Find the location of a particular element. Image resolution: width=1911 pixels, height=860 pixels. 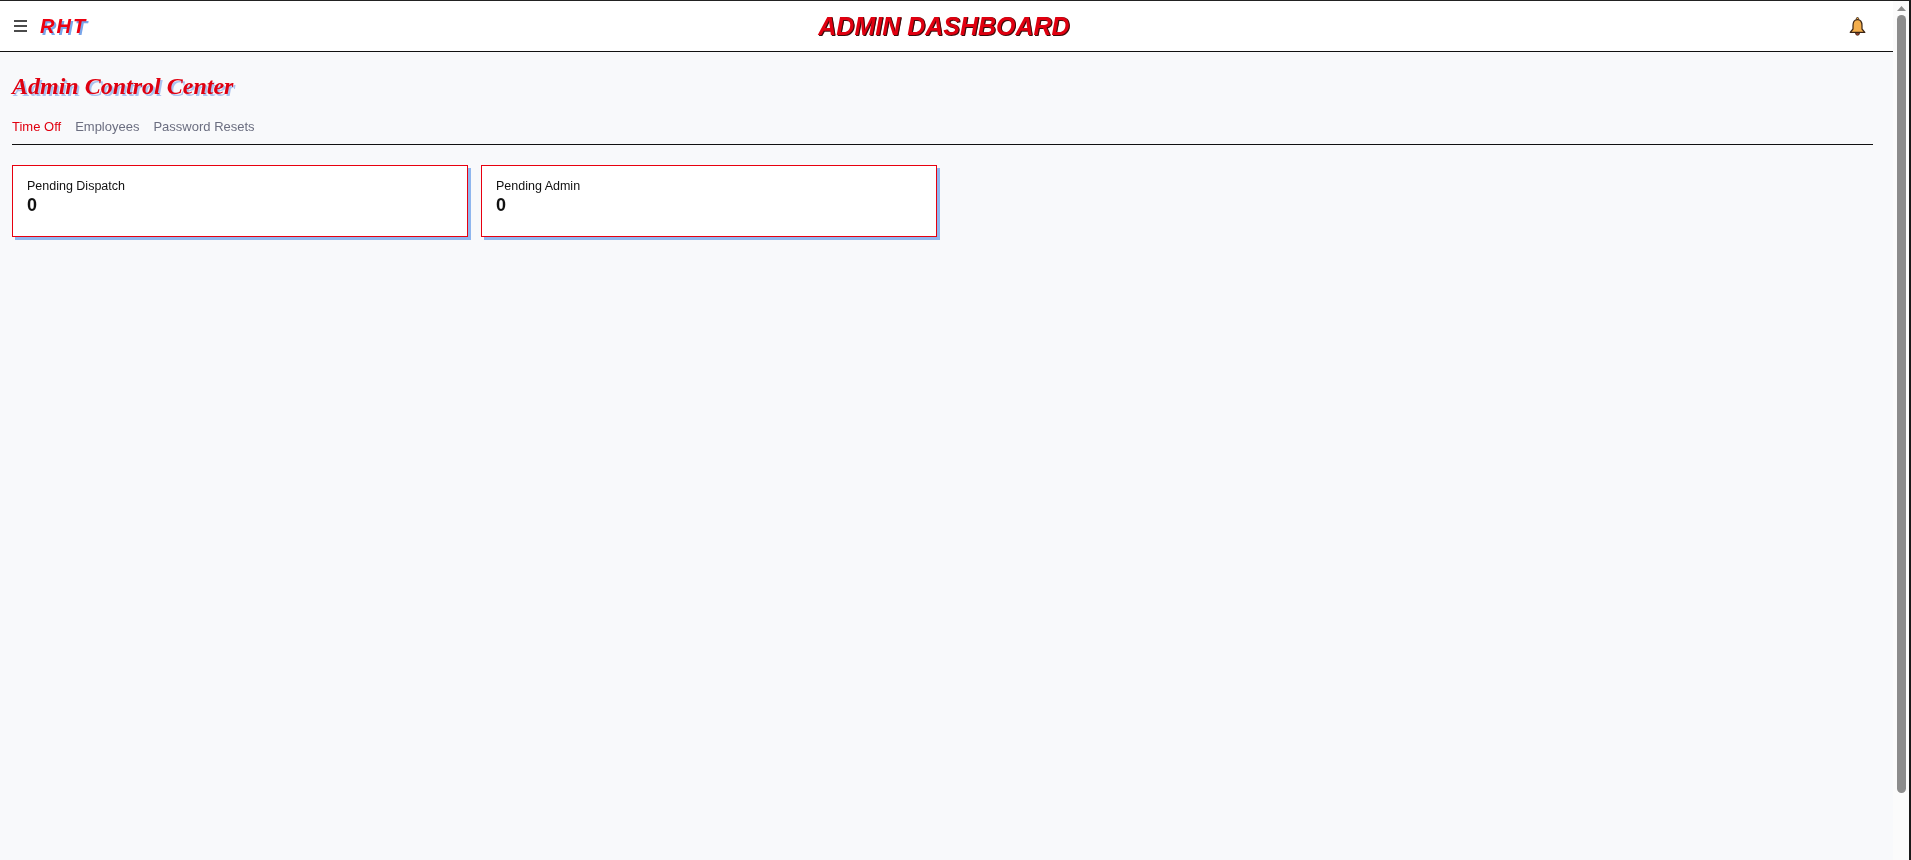

scroll-up-icon is located at coordinates (1901, 8).